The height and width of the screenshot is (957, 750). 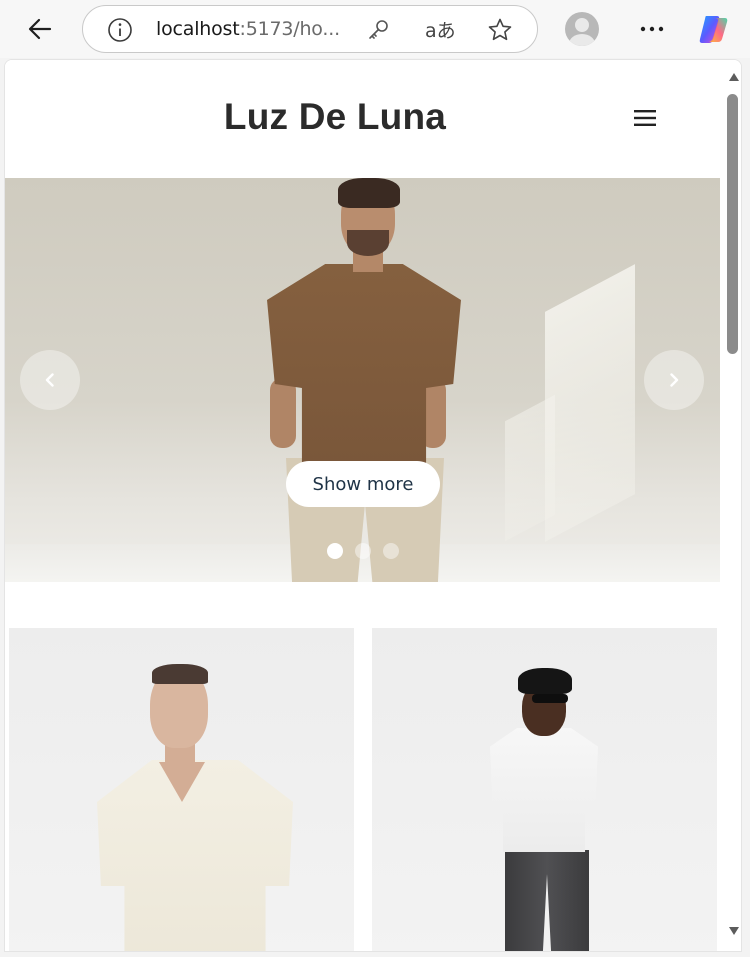 I want to click on brand-logo: Luz De Luna, so click(x=335, y=117).